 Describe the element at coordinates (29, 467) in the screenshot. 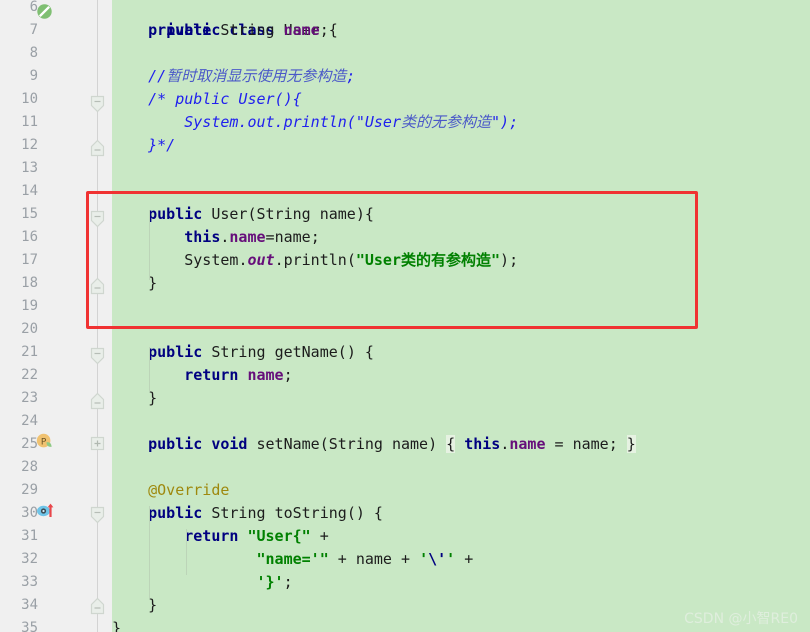

I see `line-number: 28` at that location.